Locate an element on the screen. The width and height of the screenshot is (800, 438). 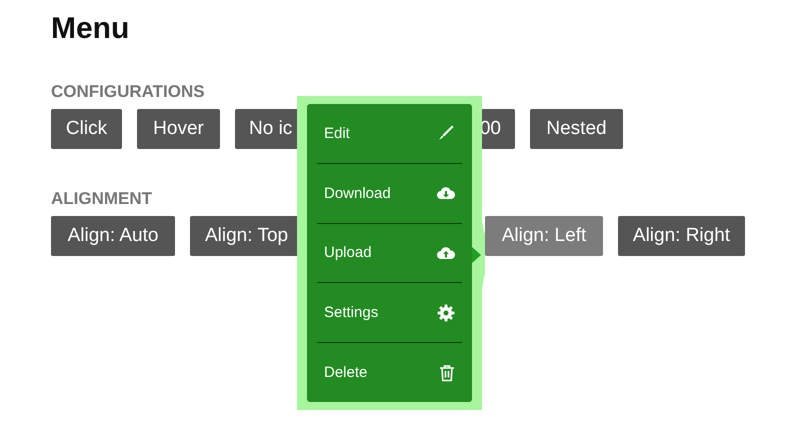
demo-button: Align: Auto is located at coordinates (113, 236).